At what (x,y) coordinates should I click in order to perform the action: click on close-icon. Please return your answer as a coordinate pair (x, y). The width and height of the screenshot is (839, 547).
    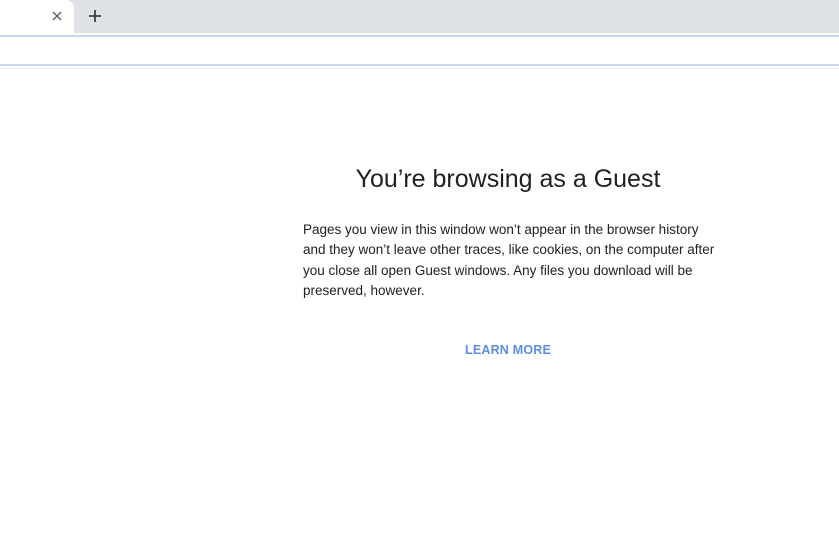
    Looking at the image, I should click on (57, 16).